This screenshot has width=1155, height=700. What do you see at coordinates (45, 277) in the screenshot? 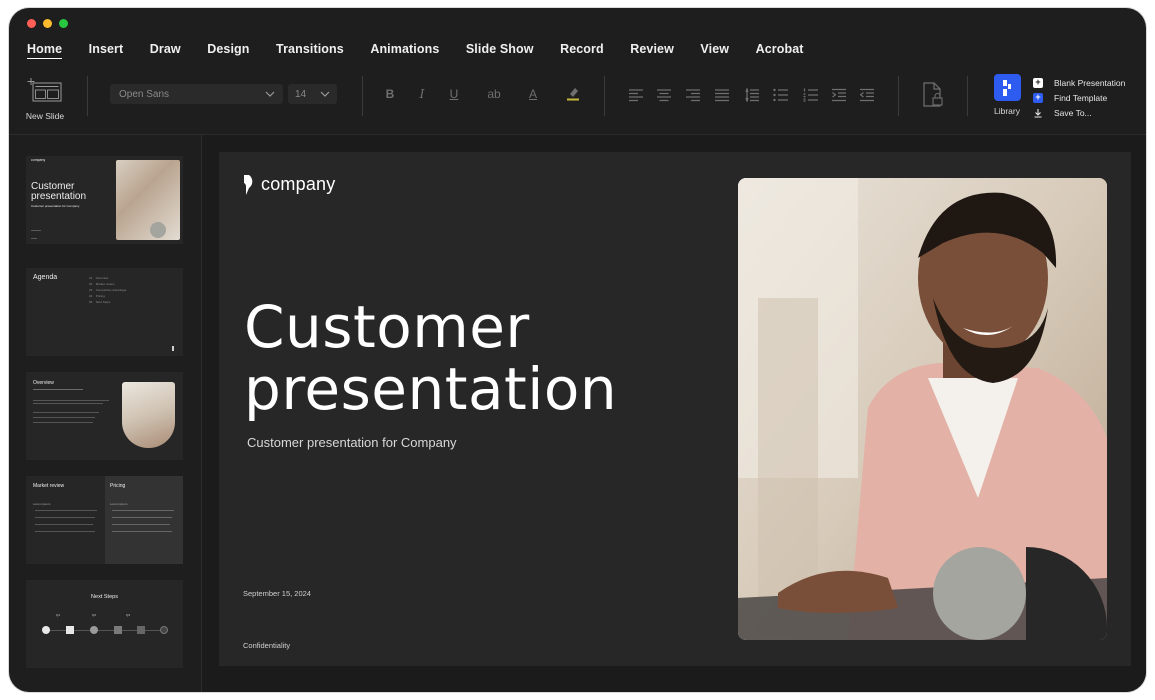
I see `thumb-title: Agenda` at bounding box center [45, 277].